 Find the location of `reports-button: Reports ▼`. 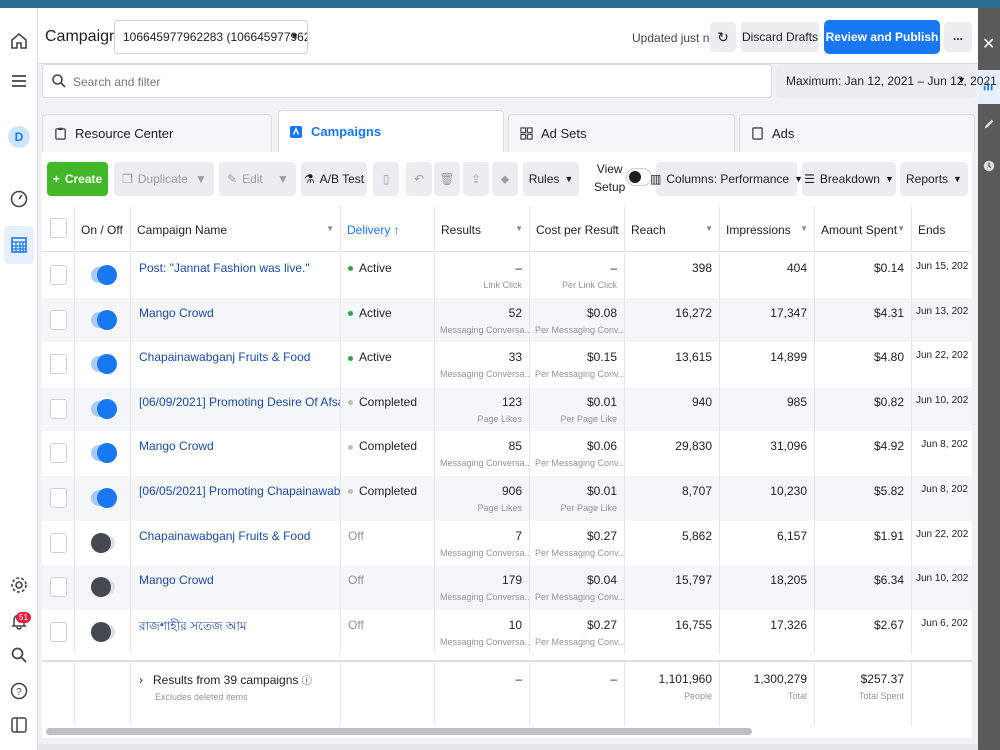

reports-button: Reports ▼ is located at coordinates (934, 179).